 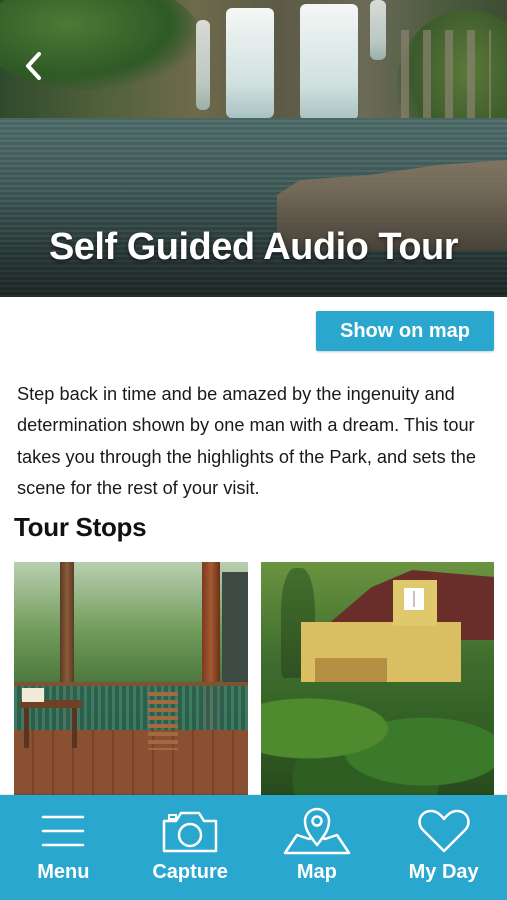 I want to click on tour-stops-heading: Tour Stops, so click(x=80, y=527).